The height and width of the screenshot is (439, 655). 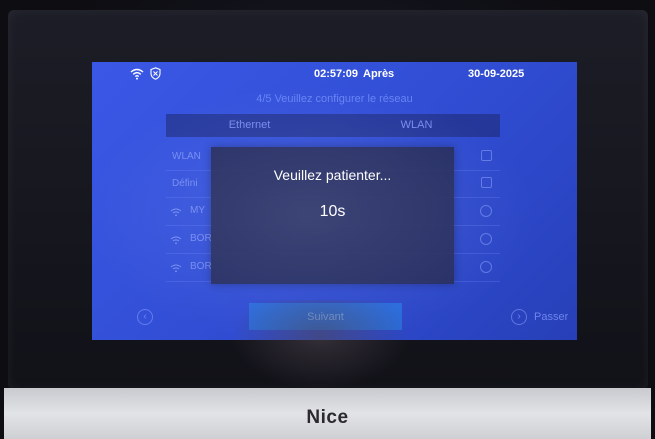 I want to click on row-label: WLAN, so click(x=186, y=156).